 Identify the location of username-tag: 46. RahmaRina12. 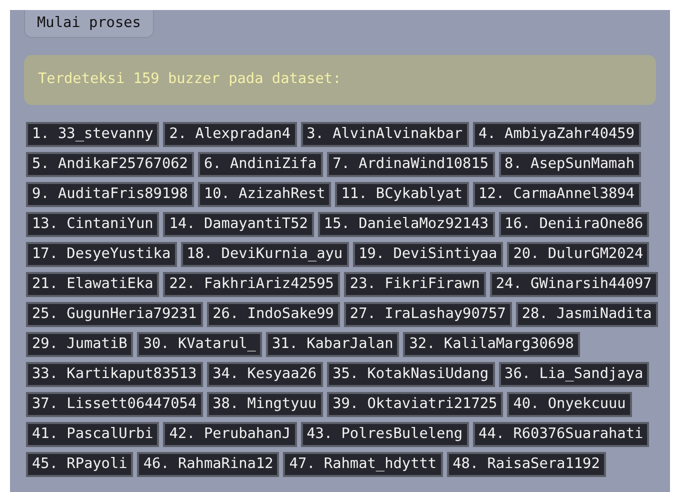
(208, 464).